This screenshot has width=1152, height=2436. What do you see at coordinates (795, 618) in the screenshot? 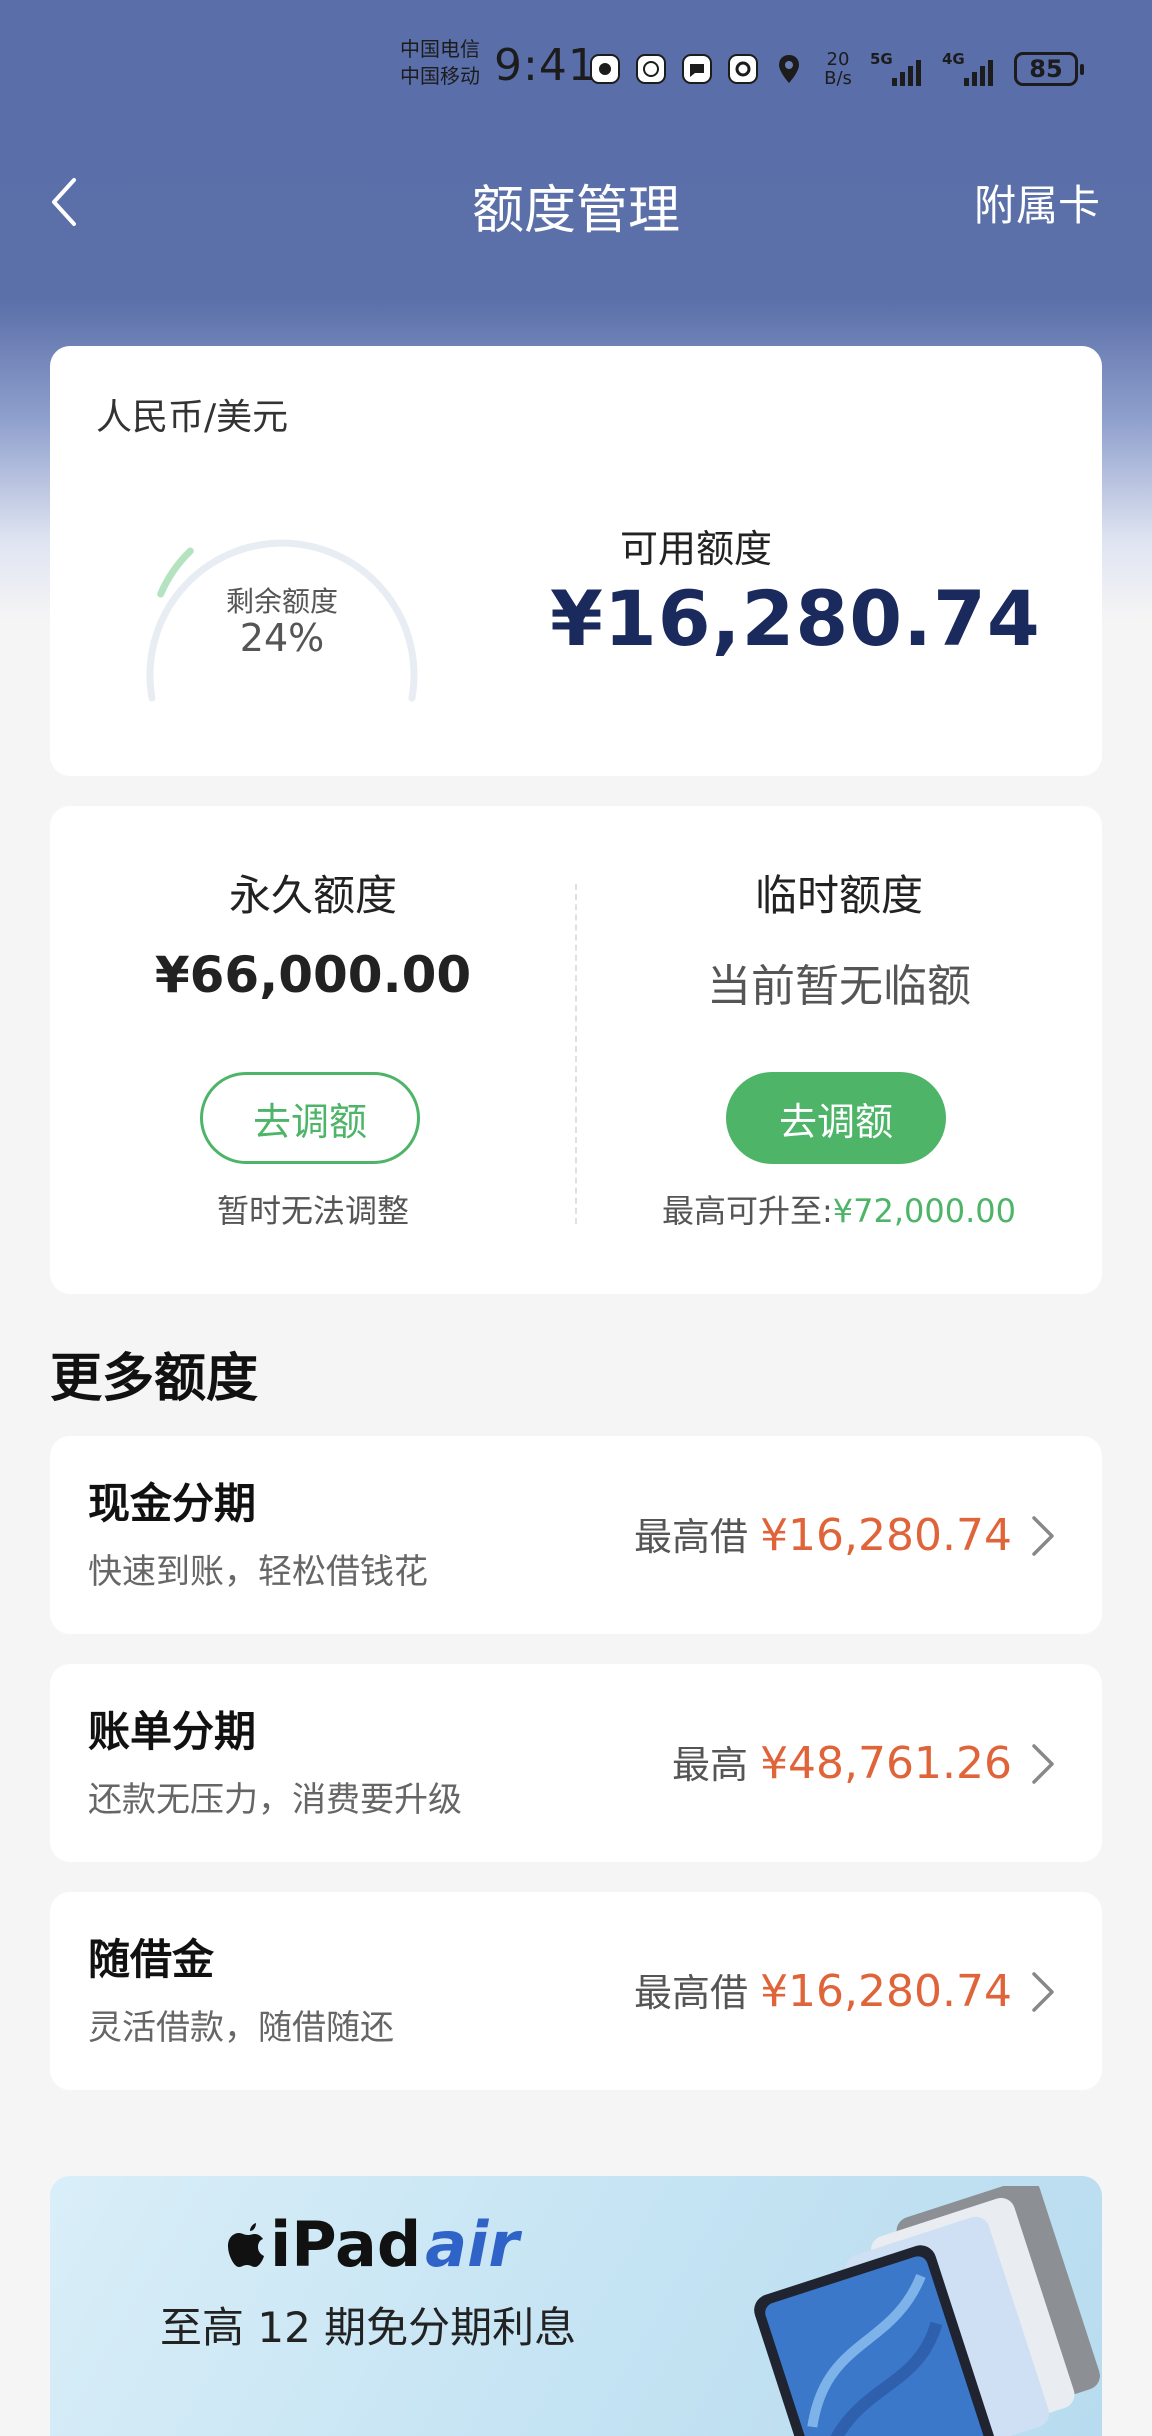
I see `available-limit-value: ¥16,280.74` at bounding box center [795, 618].